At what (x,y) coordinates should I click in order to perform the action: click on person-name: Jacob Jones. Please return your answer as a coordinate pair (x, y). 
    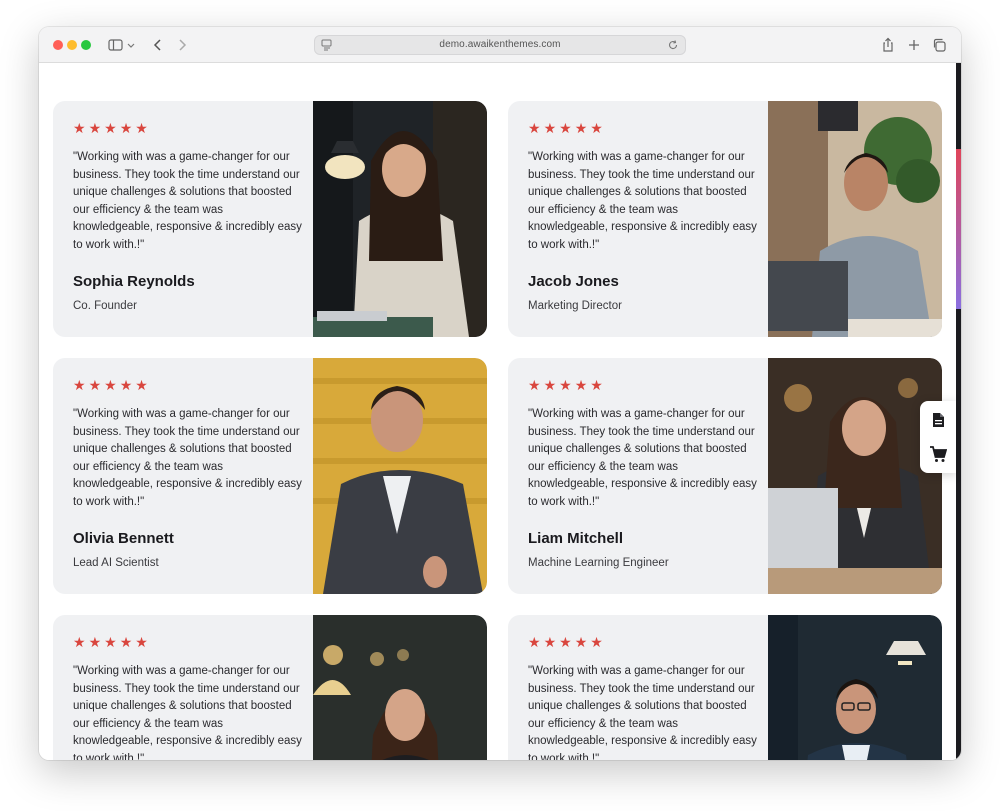
    Looking at the image, I should click on (573, 281).